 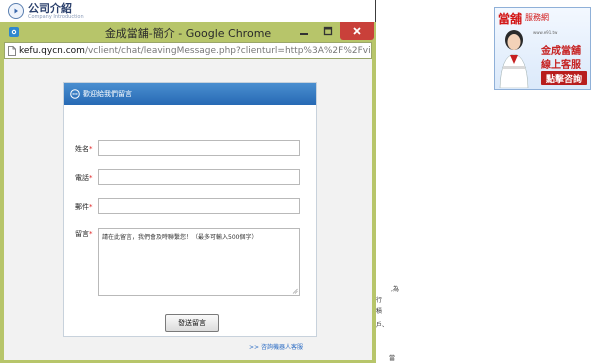 What do you see at coordinates (192, 323) in the screenshot?
I see `submit-button: 發送留言` at bounding box center [192, 323].